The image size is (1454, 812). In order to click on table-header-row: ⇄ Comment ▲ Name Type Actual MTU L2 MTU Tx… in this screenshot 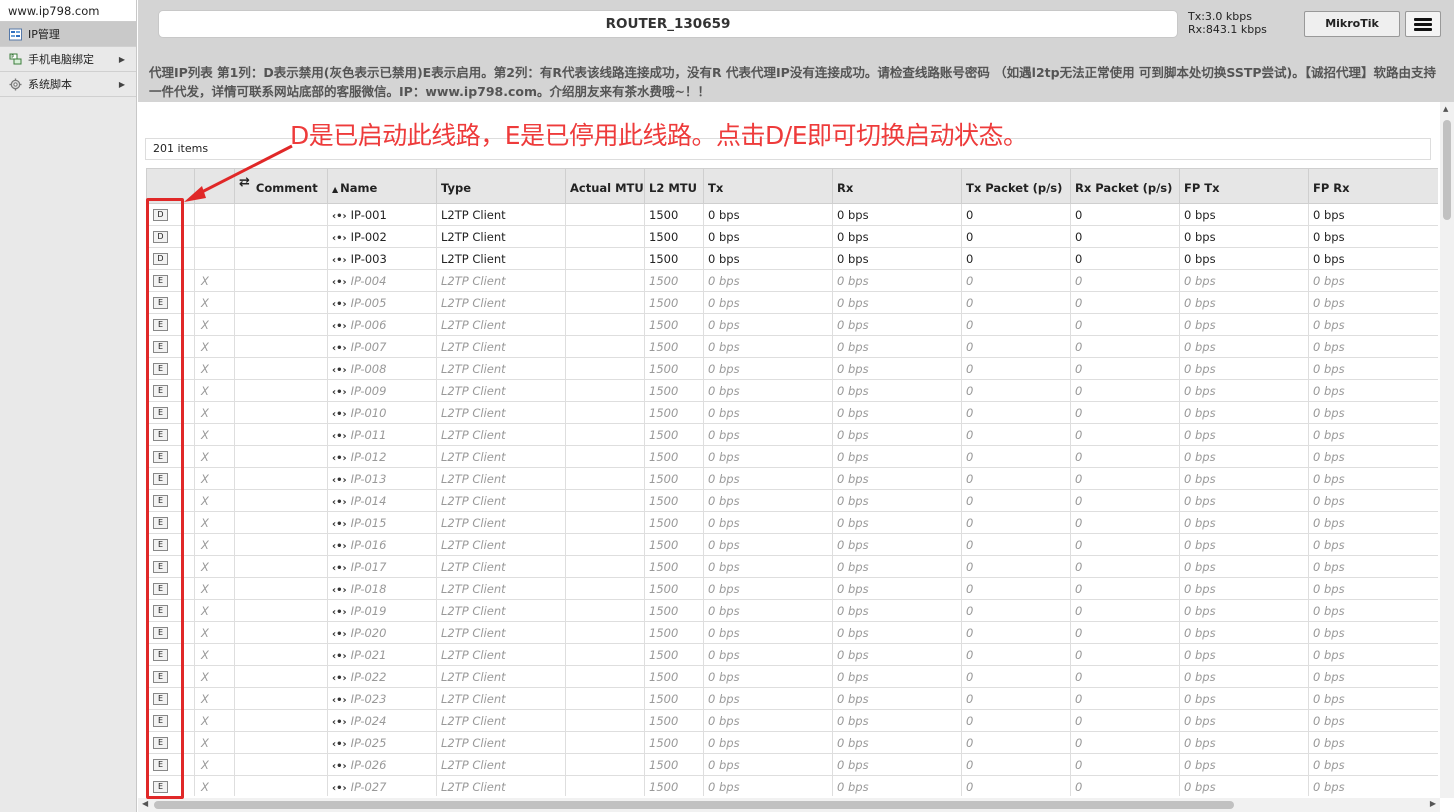, I will do `click(792, 186)`.